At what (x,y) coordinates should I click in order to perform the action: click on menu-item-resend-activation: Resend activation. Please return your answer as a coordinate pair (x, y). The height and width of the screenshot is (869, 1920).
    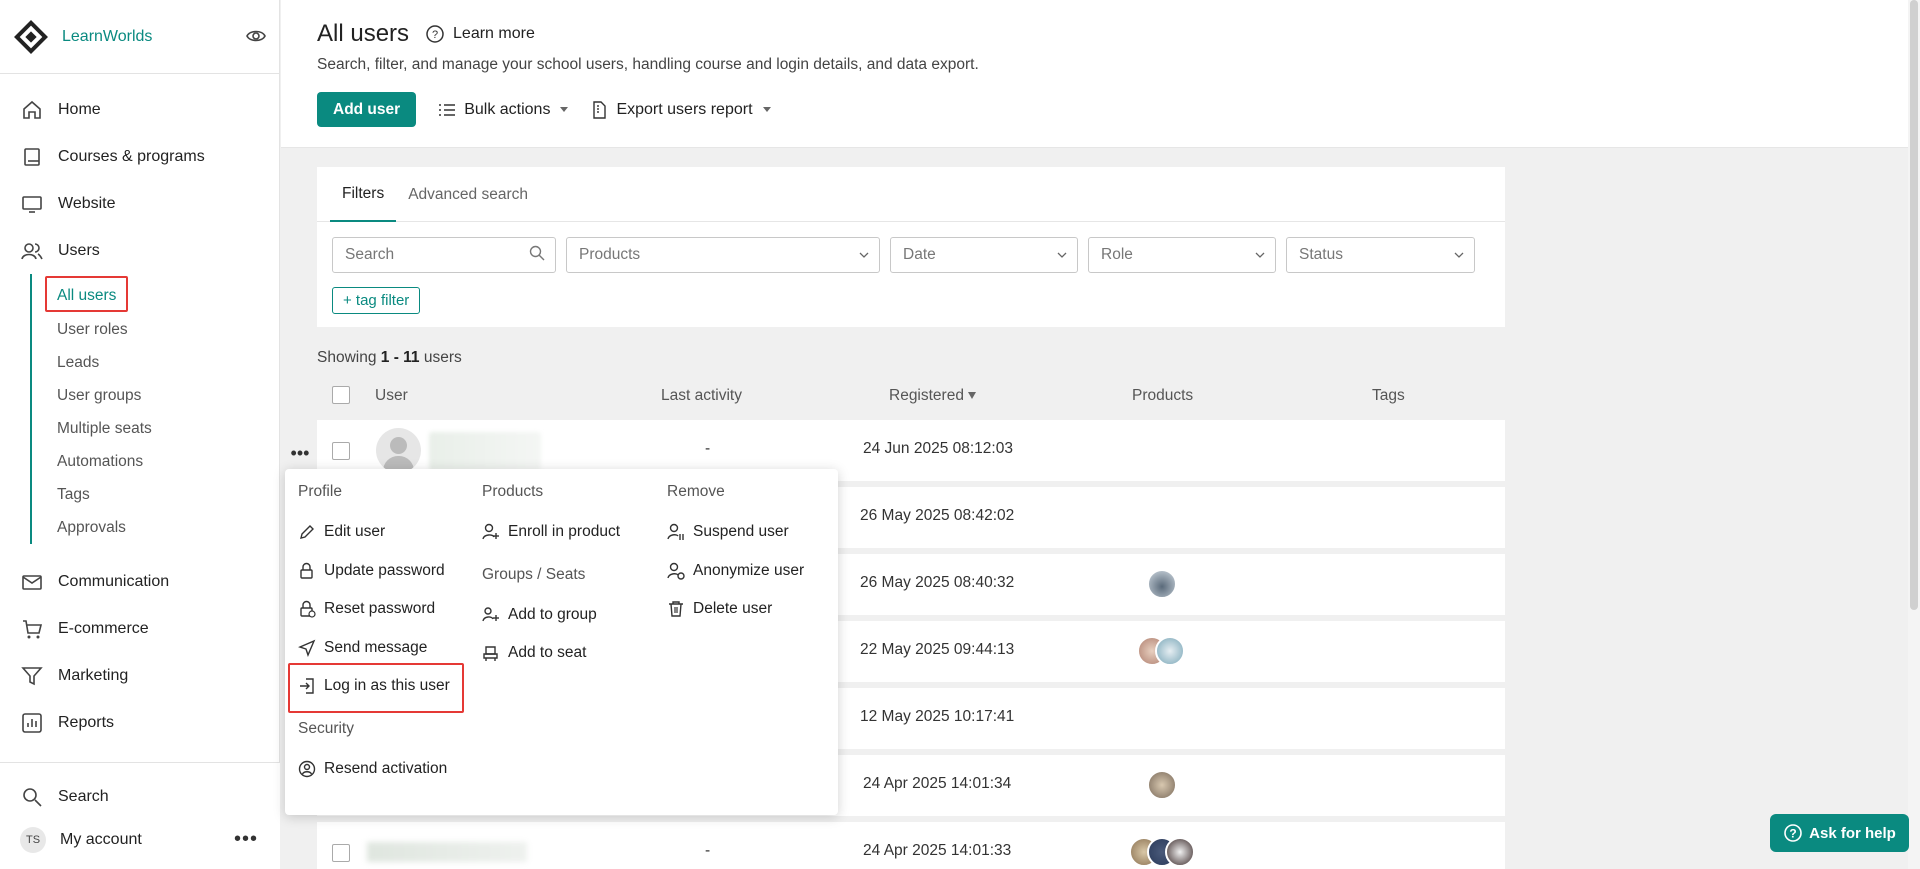
    Looking at the image, I should click on (374, 769).